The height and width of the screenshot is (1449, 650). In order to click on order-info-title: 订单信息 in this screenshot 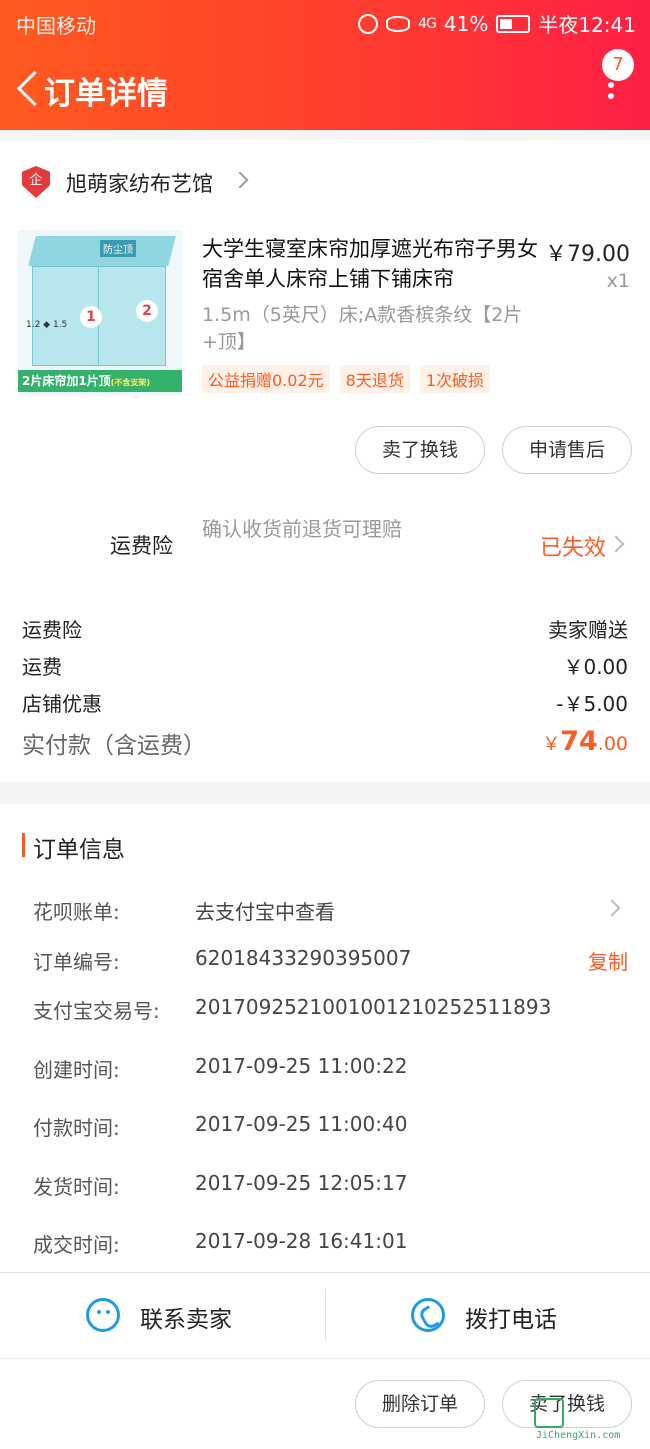, I will do `click(79, 850)`.